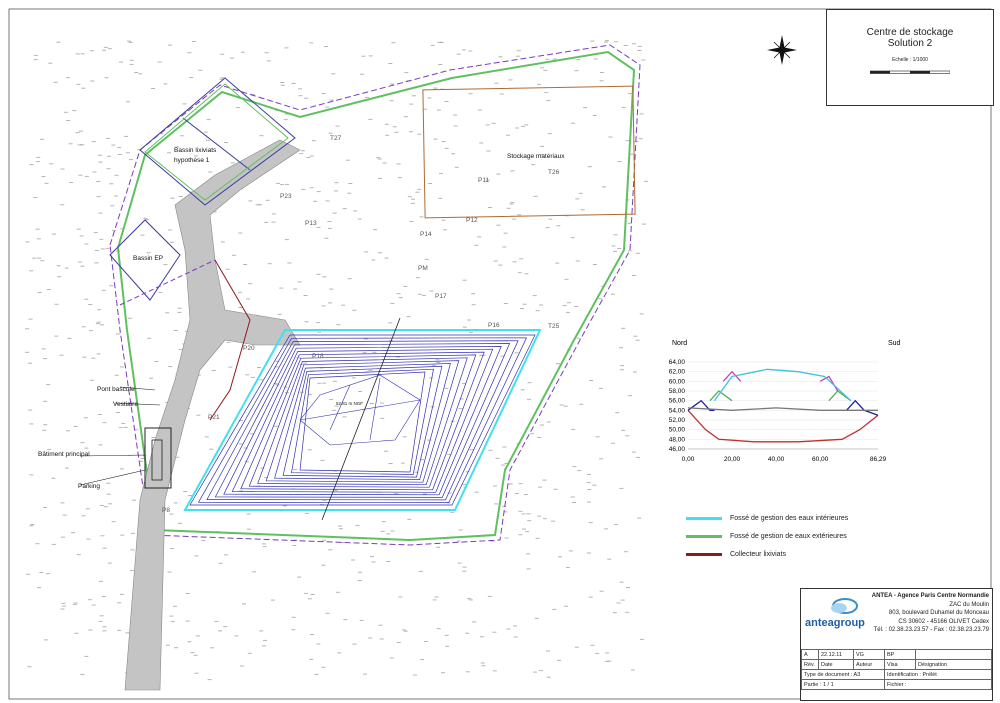 This screenshot has width=1000, height=703. I want to click on y-tick-label: 56,00, so click(677, 401).